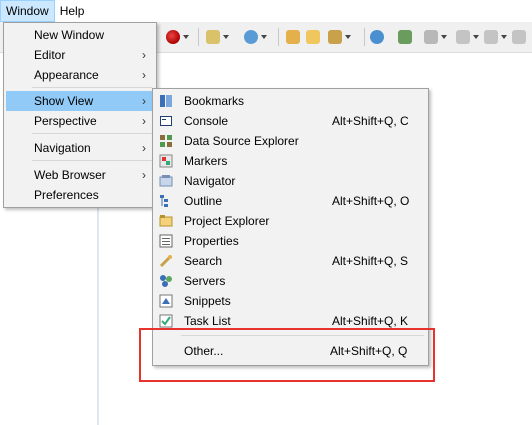 This screenshot has height=425, width=532. Describe the element at coordinates (166, 281) in the screenshot. I see `servers-icon` at that location.